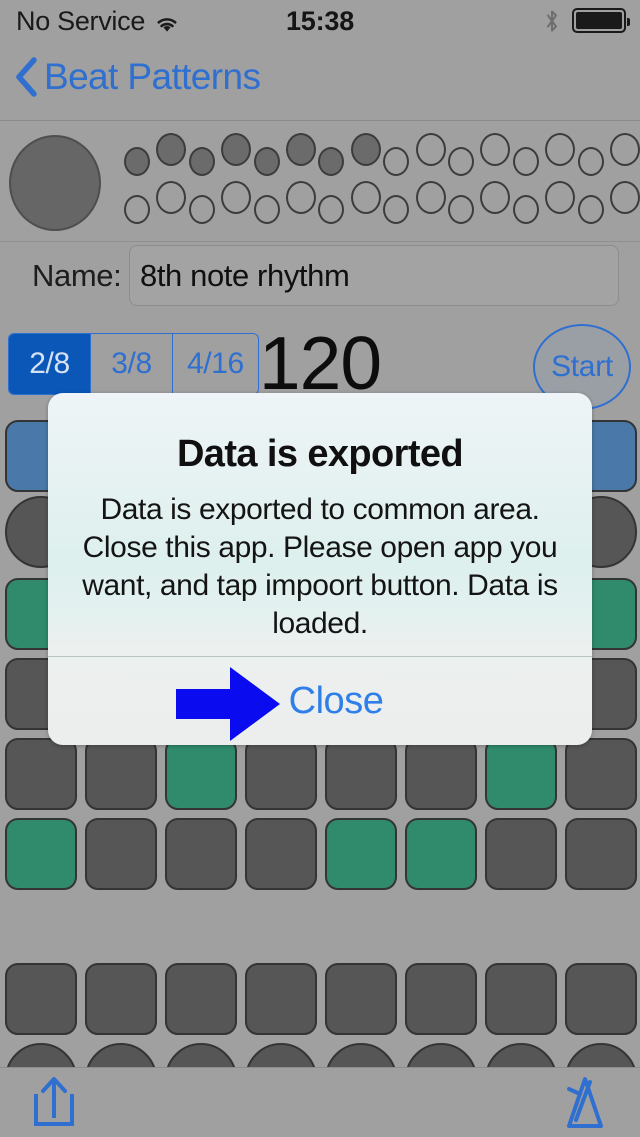 This screenshot has height=1137, width=640. I want to click on alert-title: Data is exported, so click(320, 454).